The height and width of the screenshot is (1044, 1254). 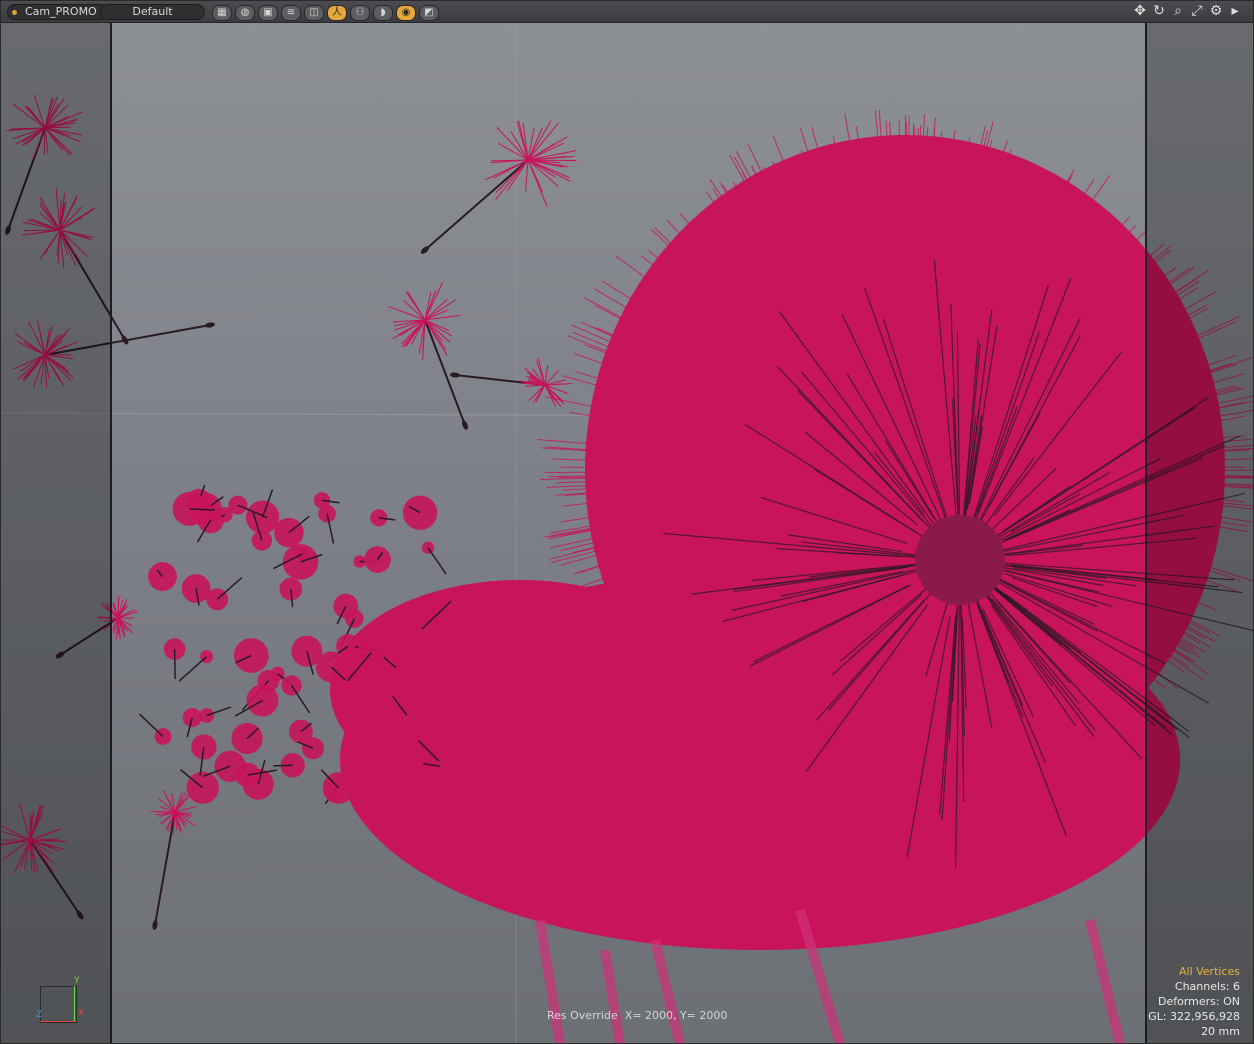 What do you see at coordinates (1199, 1001) in the screenshot?
I see `deformers-readout: Deformers: ON` at bounding box center [1199, 1001].